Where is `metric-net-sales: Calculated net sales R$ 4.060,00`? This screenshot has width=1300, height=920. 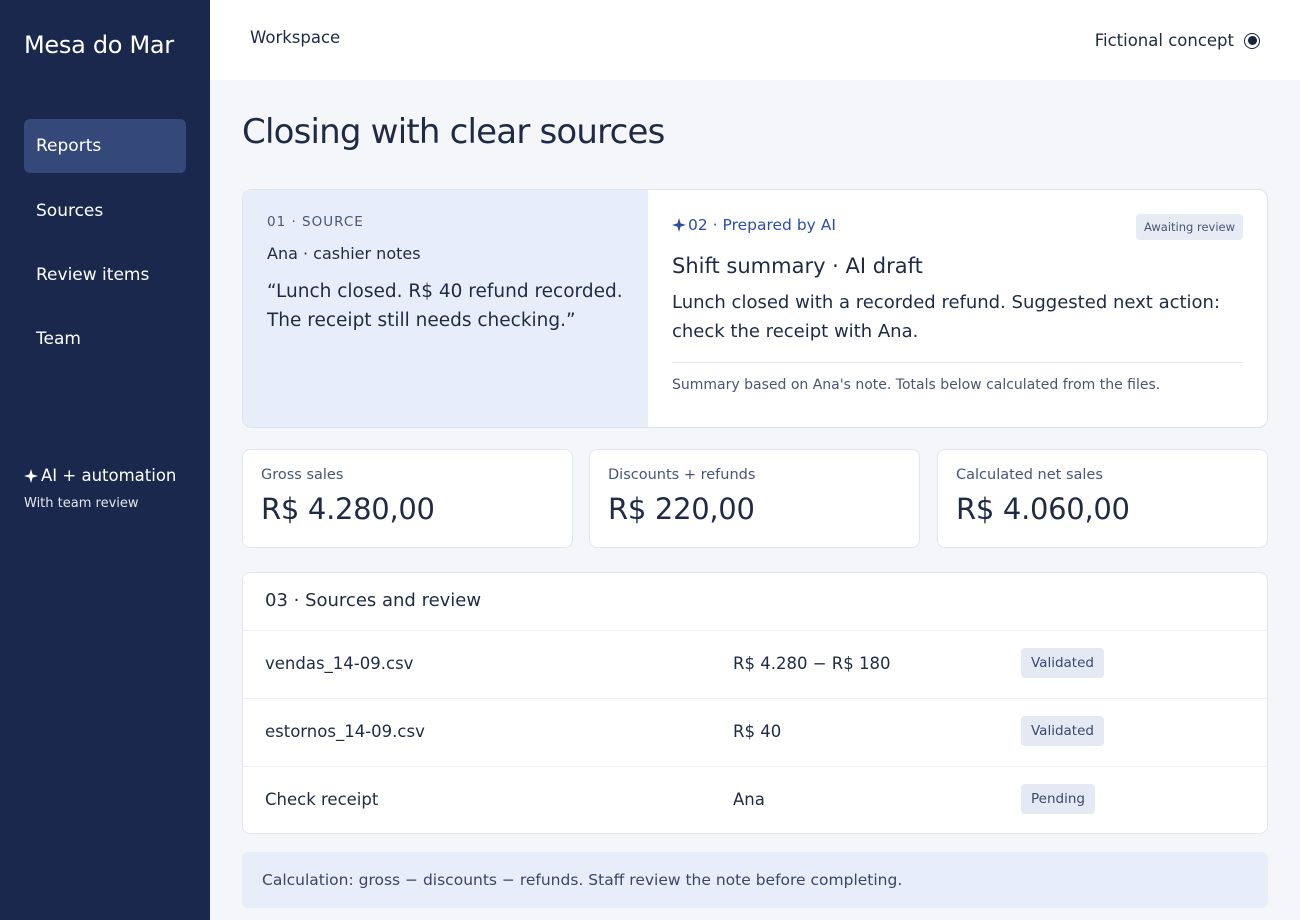
metric-net-sales: Calculated net sales R$ 4.060,00 is located at coordinates (1102, 498).